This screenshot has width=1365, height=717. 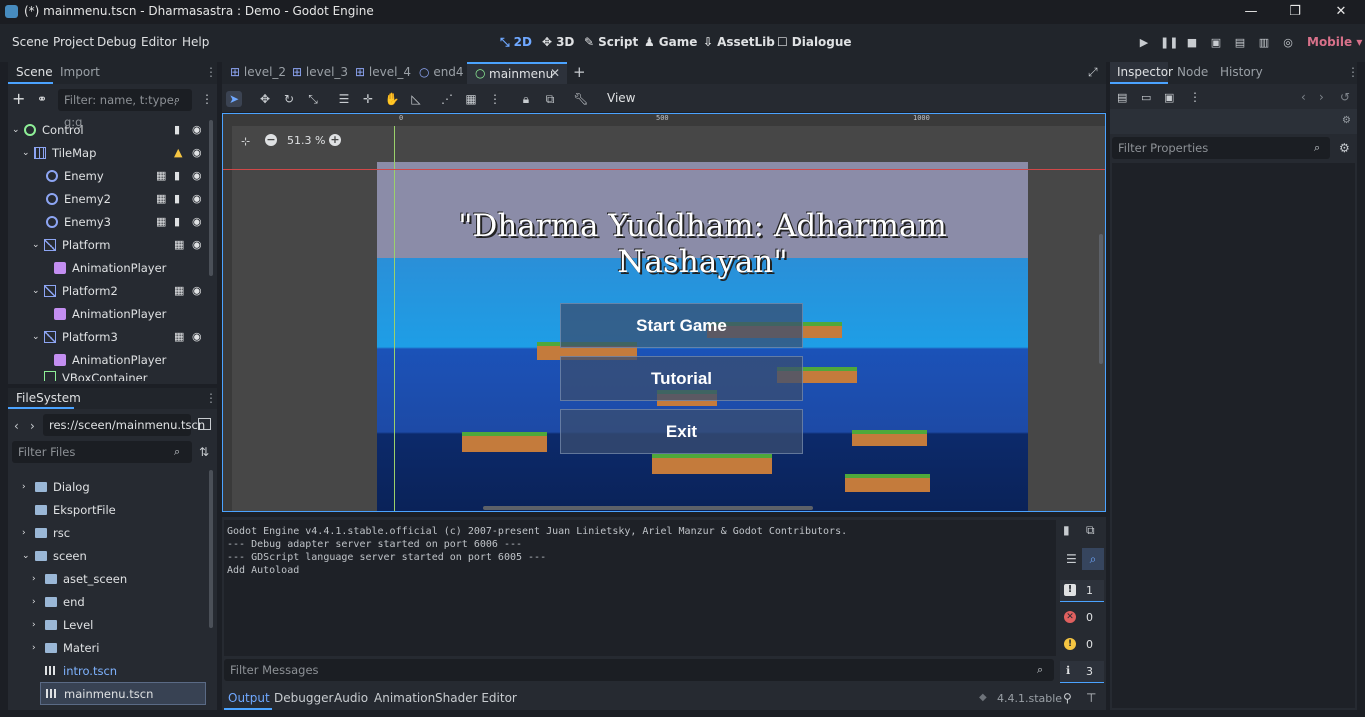 What do you see at coordinates (648, 508) in the screenshot?
I see `viewport-h-scrollbar` at bounding box center [648, 508].